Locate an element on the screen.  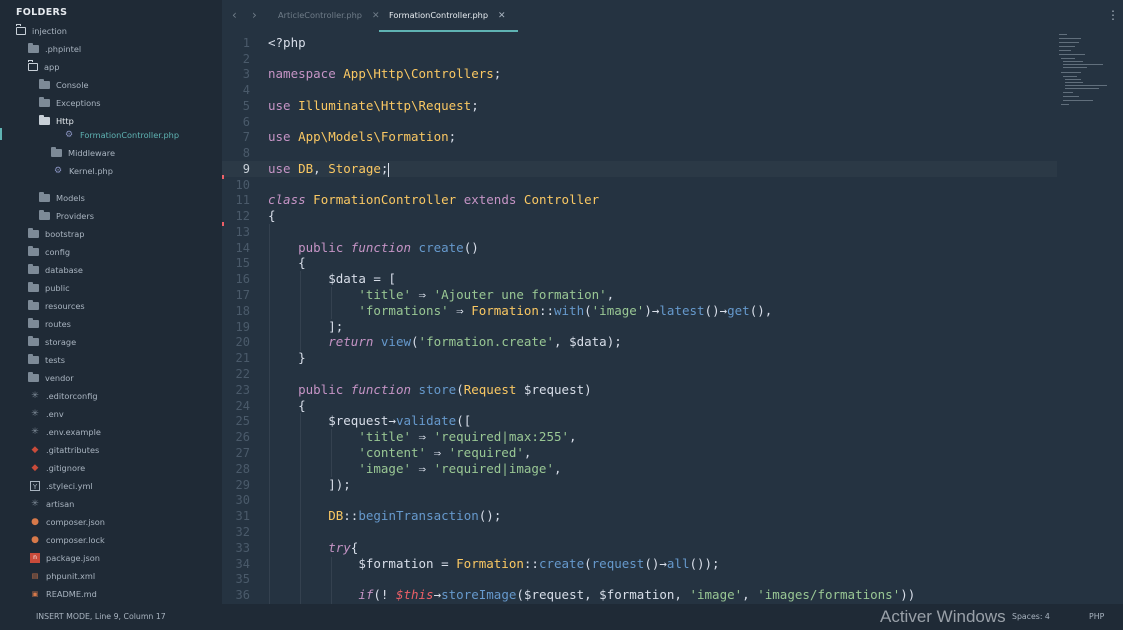
sidebar-item-formationcontroller: ⚙ FormationController.php is located at coordinates (121, 135).